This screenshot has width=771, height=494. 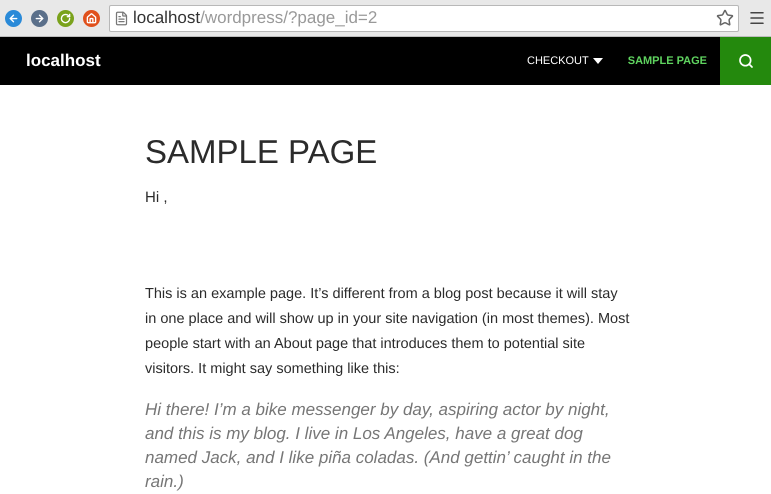 I want to click on back-icon, so click(x=13, y=18).